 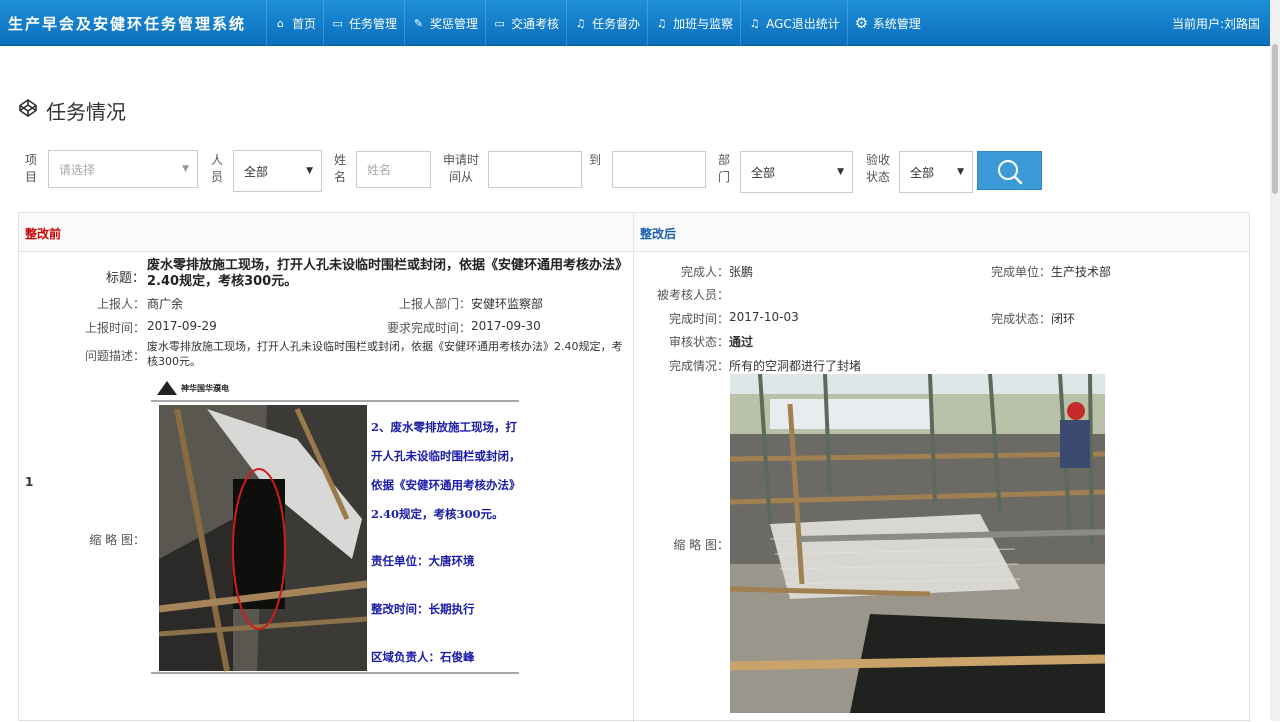 What do you see at coordinates (379, 170) in the screenshot?
I see `name-placeholder: 姓名` at bounding box center [379, 170].